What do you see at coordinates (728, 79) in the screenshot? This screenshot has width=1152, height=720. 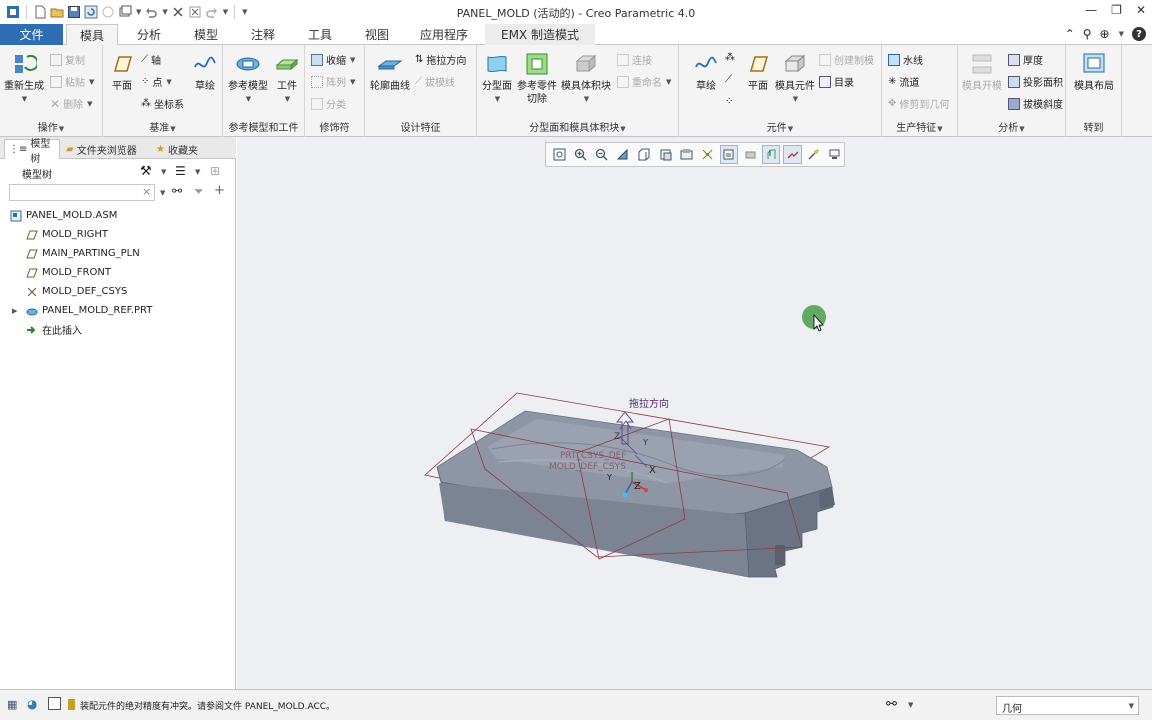 I see `component-axis-button: ⟋` at bounding box center [728, 79].